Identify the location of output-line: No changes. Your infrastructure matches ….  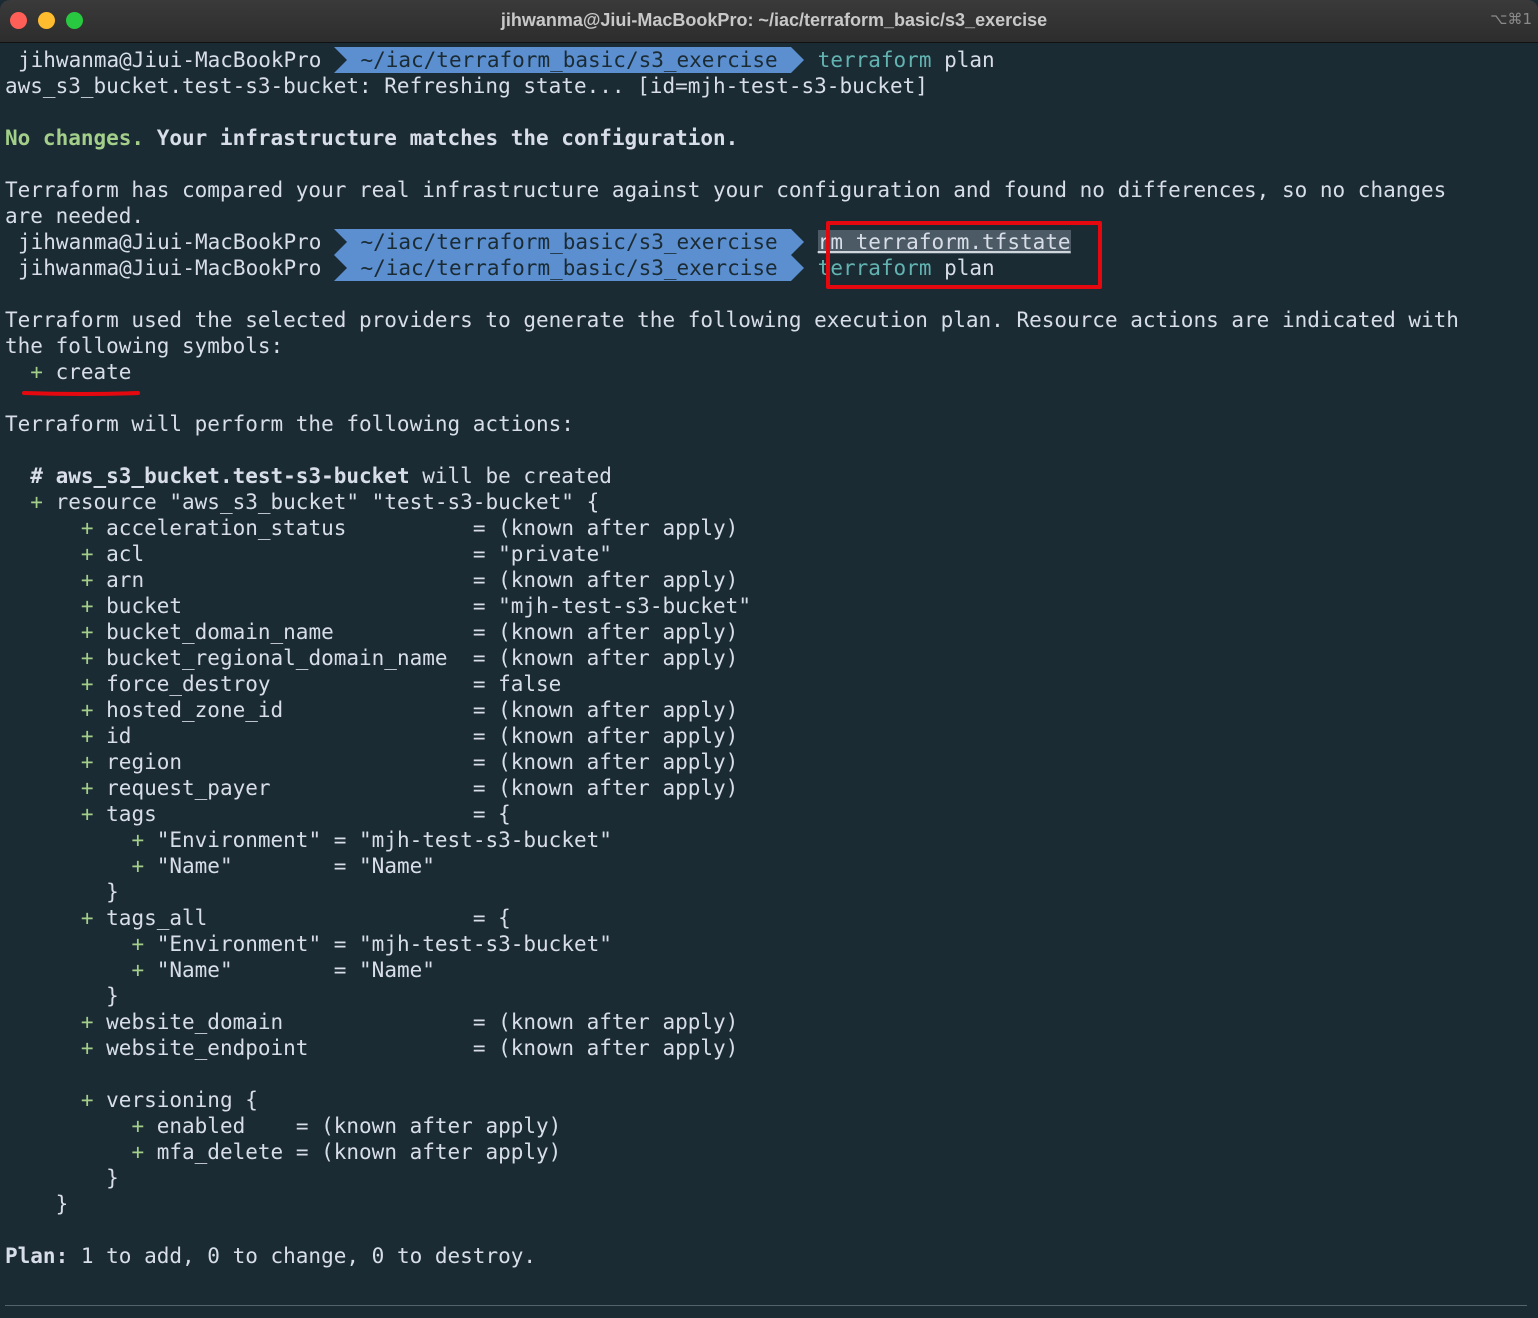
(770, 138).